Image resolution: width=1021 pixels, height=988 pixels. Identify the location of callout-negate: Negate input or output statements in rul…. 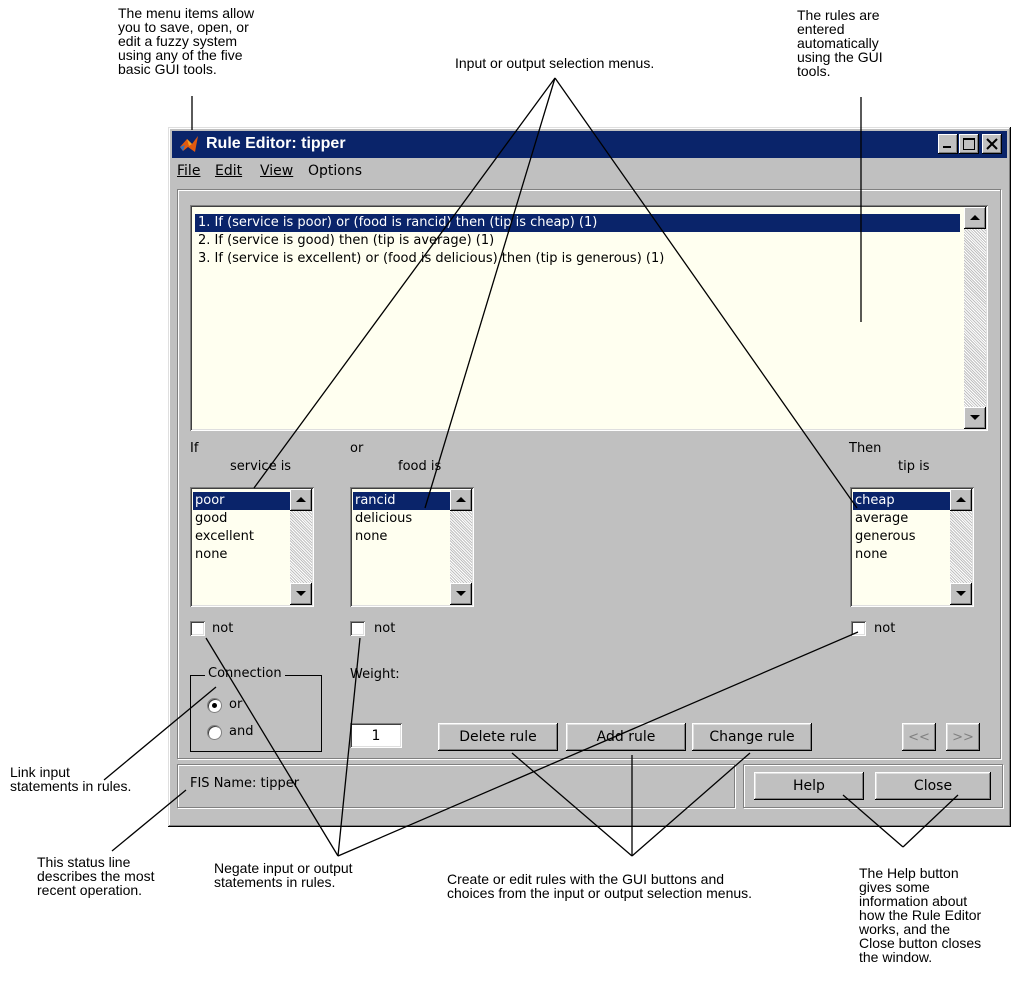
(283, 875).